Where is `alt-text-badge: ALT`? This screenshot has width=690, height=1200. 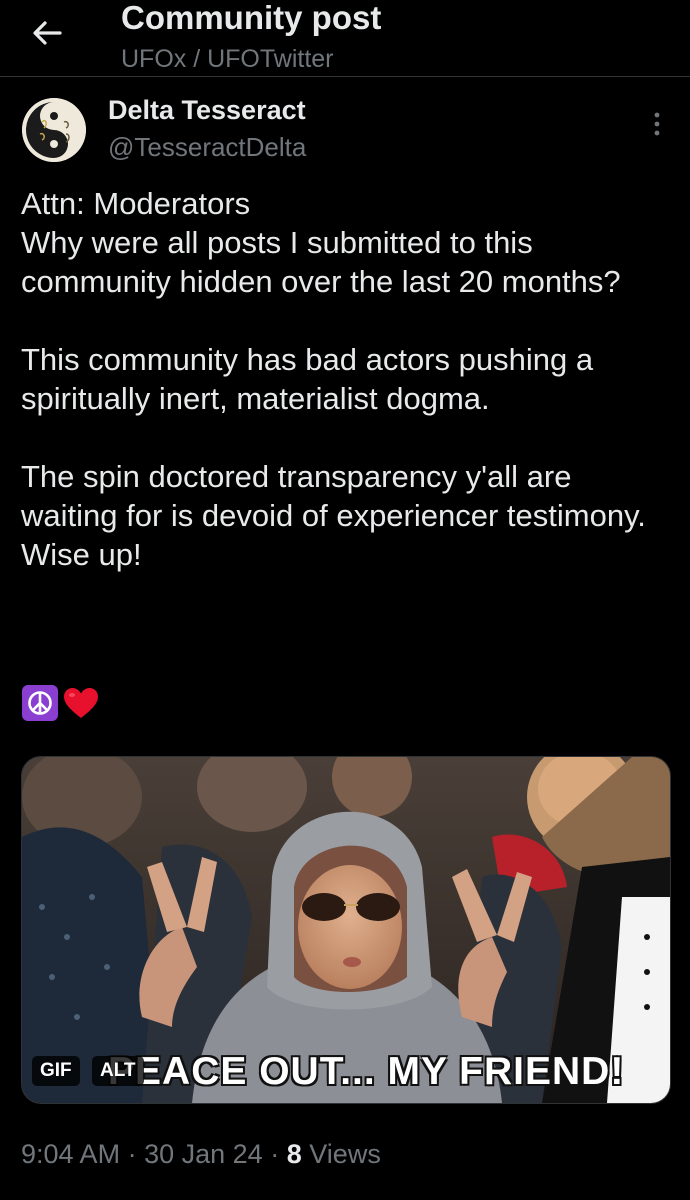
alt-text-badge: ALT is located at coordinates (118, 1071).